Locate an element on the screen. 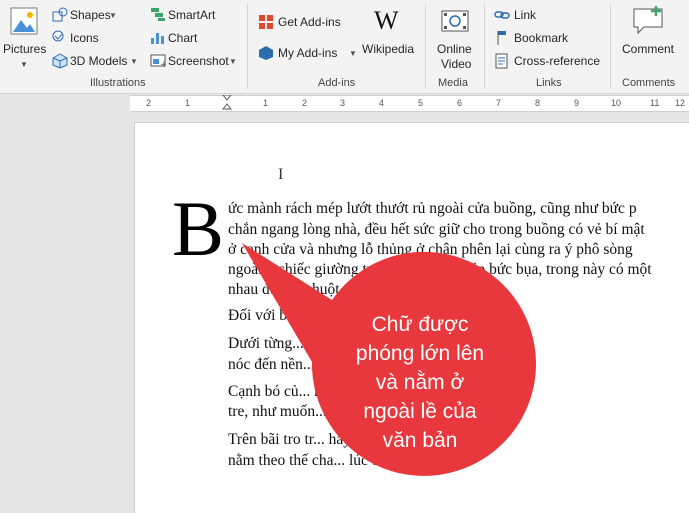  callout-line: Chữ được is located at coordinates (420, 324).